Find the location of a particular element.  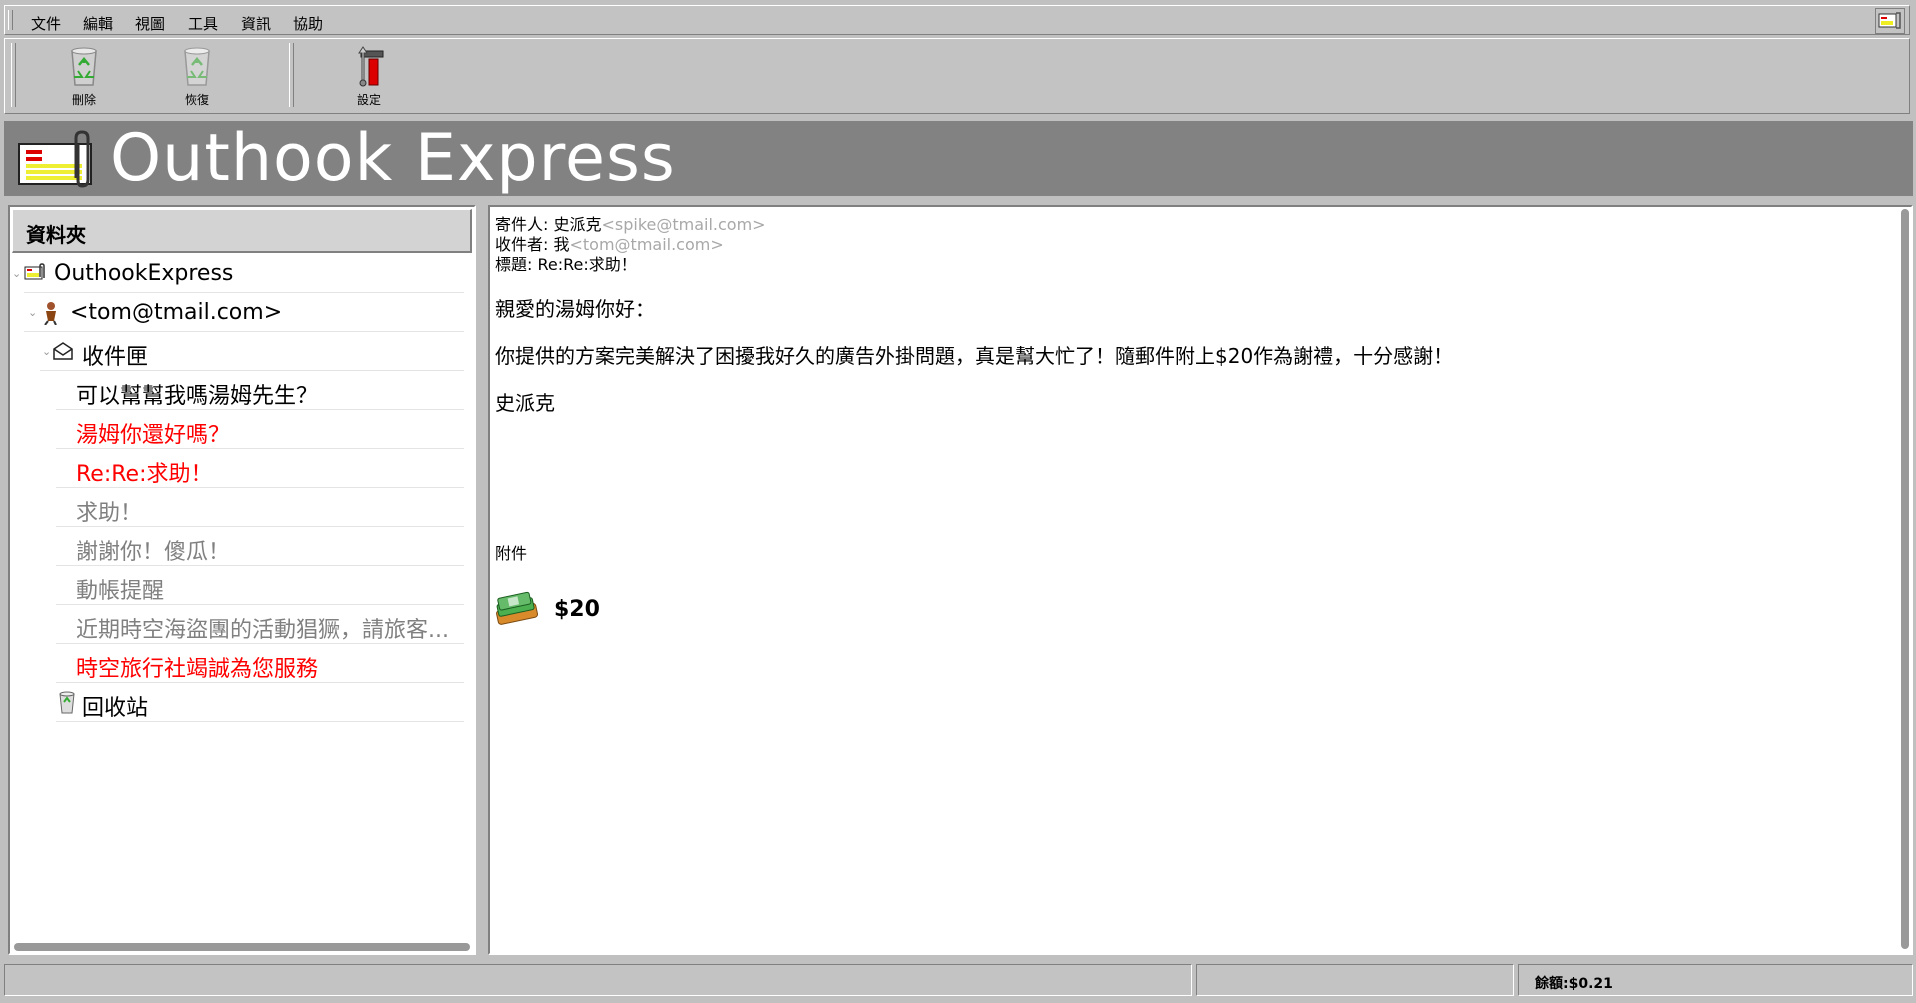

tools-icon is located at coordinates (369, 67).